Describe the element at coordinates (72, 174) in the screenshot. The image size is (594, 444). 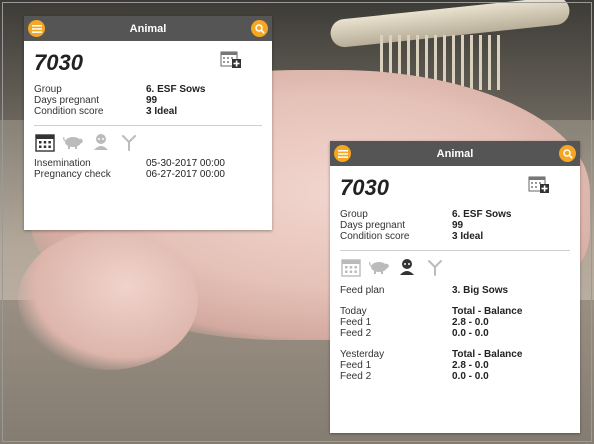
I see `event-label: Pregnancy check` at that location.